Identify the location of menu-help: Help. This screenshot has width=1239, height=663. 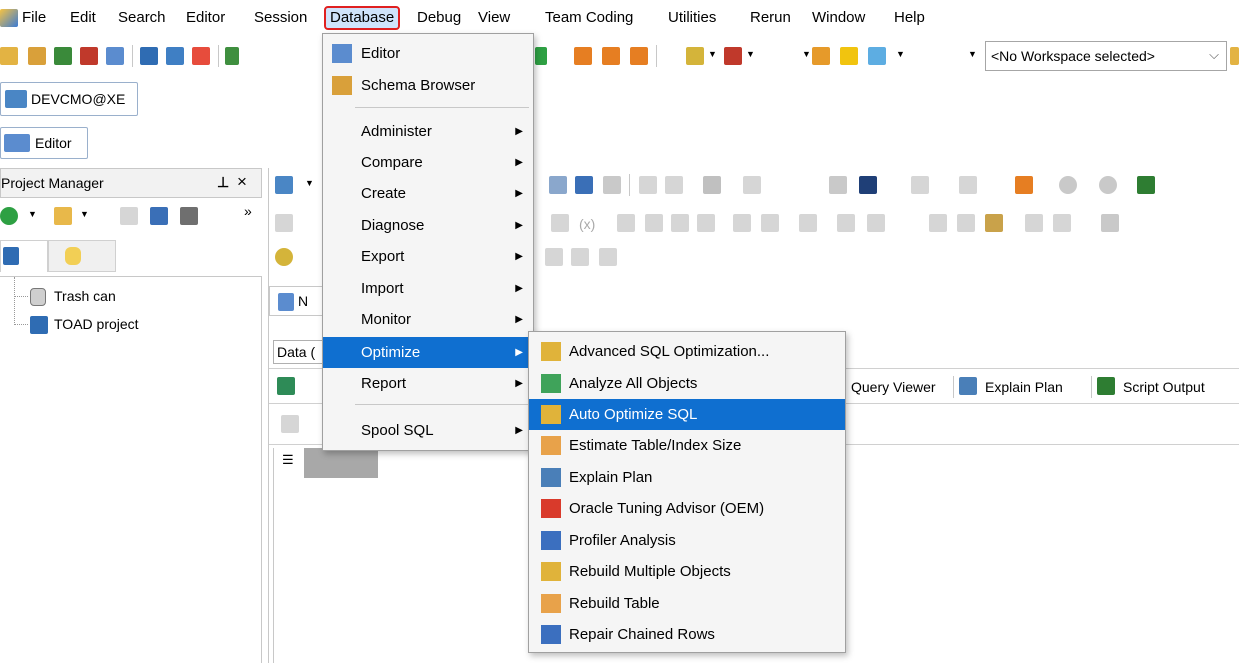
(909, 18).